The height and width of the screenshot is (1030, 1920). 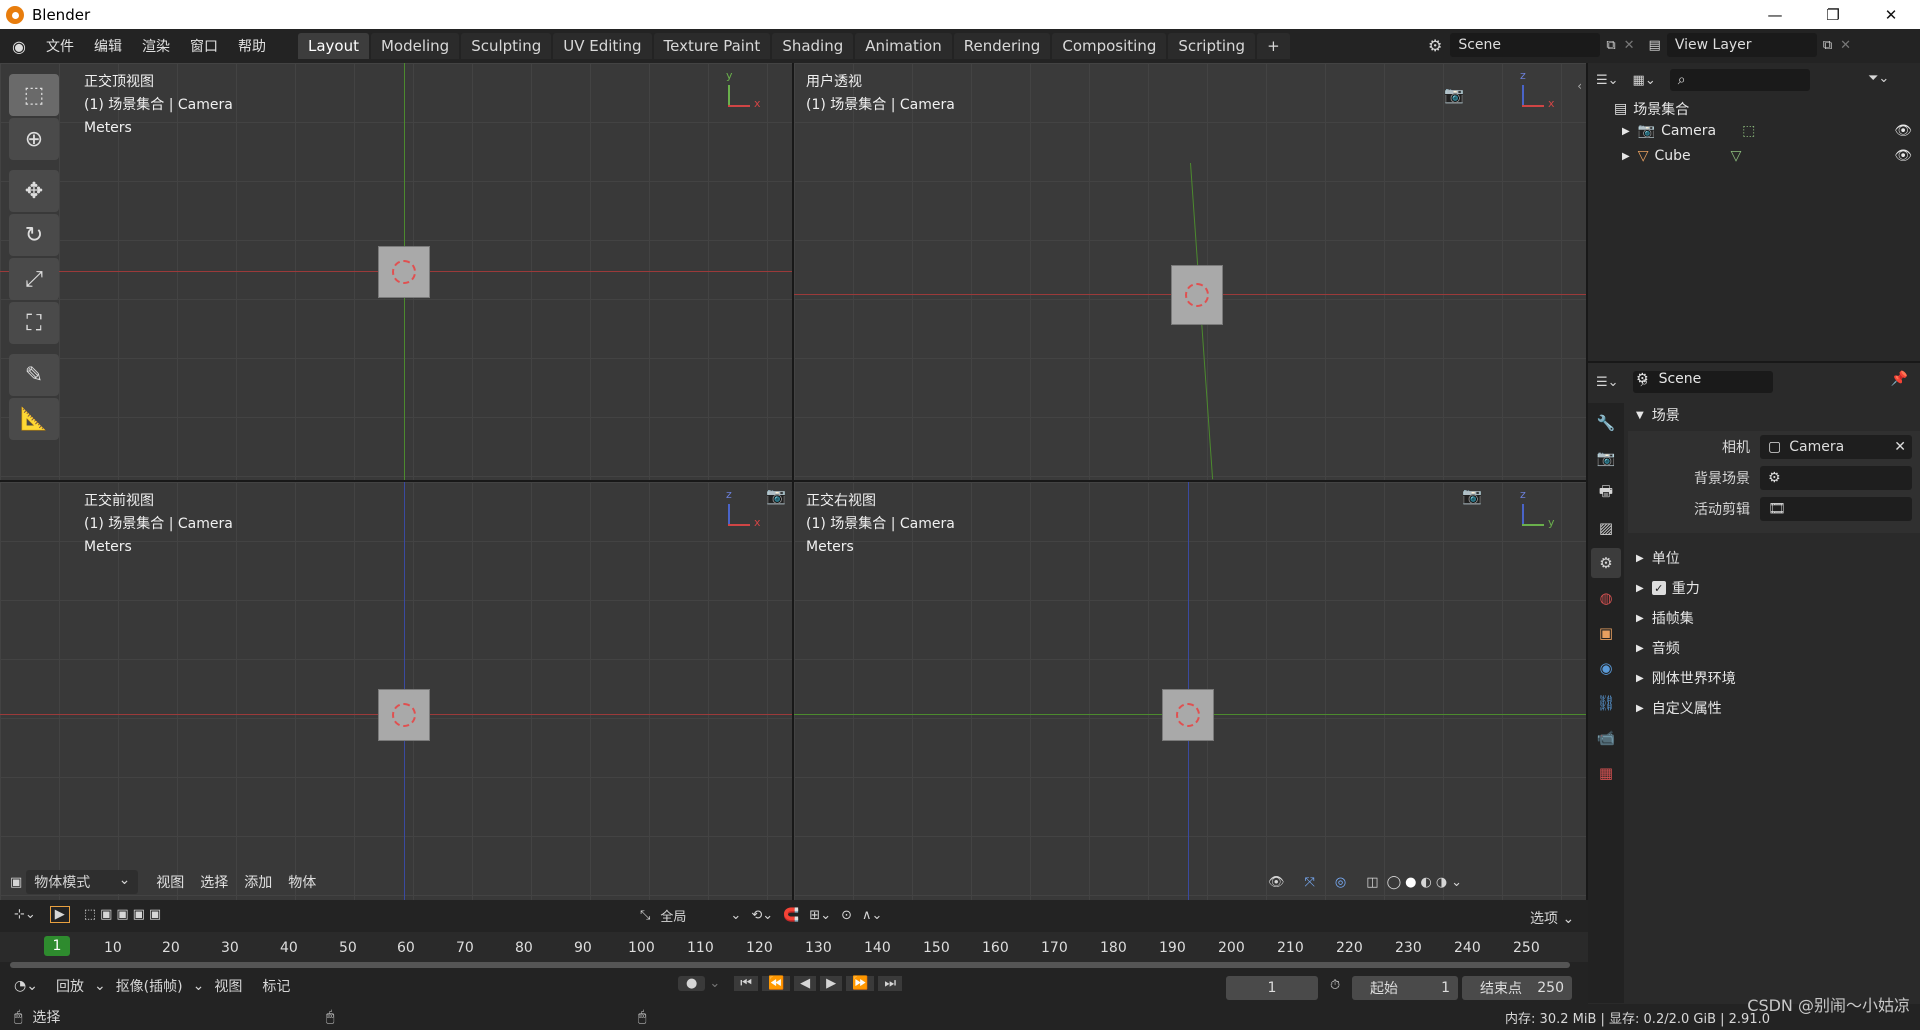 I want to click on prev-keyframe-button: ⏪, so click(x=776, y=983).